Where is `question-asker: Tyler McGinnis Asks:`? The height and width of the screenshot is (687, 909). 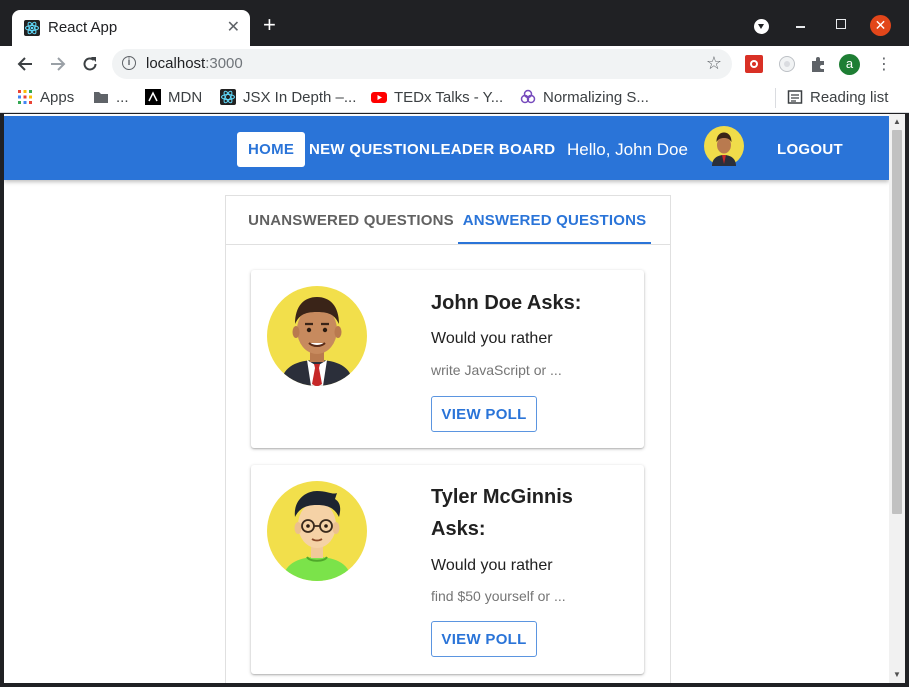 question-asker: Tyler McGinnis Asks: is located at coordinates (502, 513).